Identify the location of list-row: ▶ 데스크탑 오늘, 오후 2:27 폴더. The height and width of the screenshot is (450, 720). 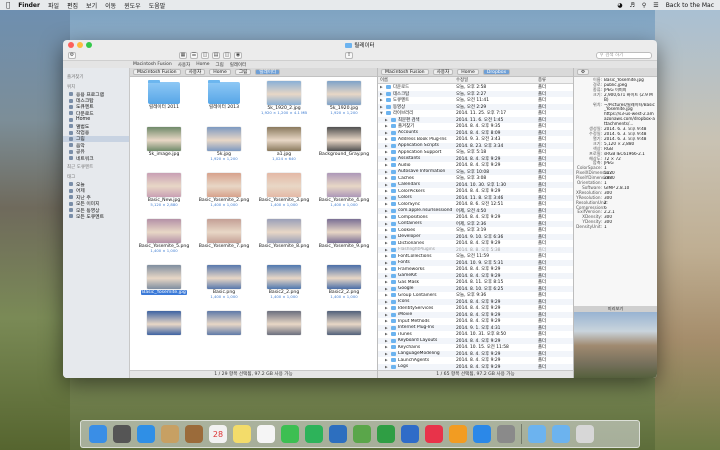
(475, 93).